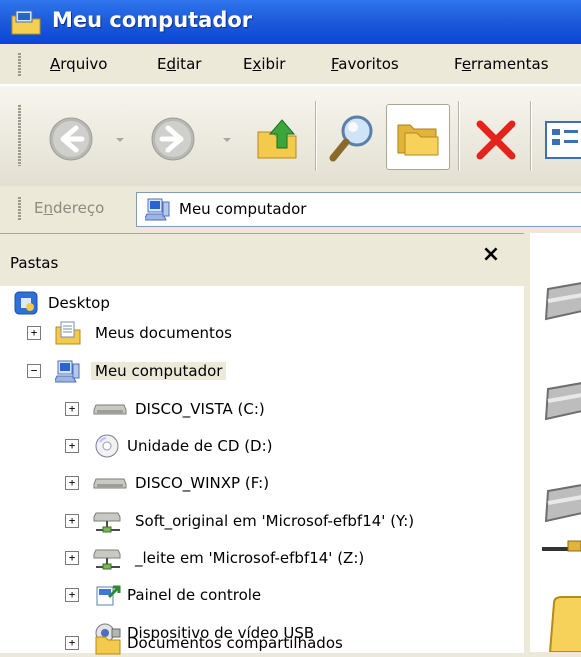 Image resolution: width=581 pixels, height=657 pixels. I want to click on up-folder-icon, so click(277, 139).